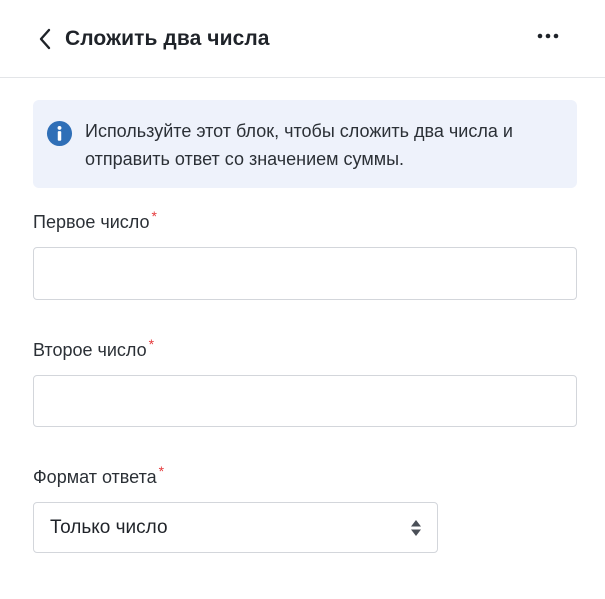  I want to click on page-title: Сложить два числа, so click(167, 38).